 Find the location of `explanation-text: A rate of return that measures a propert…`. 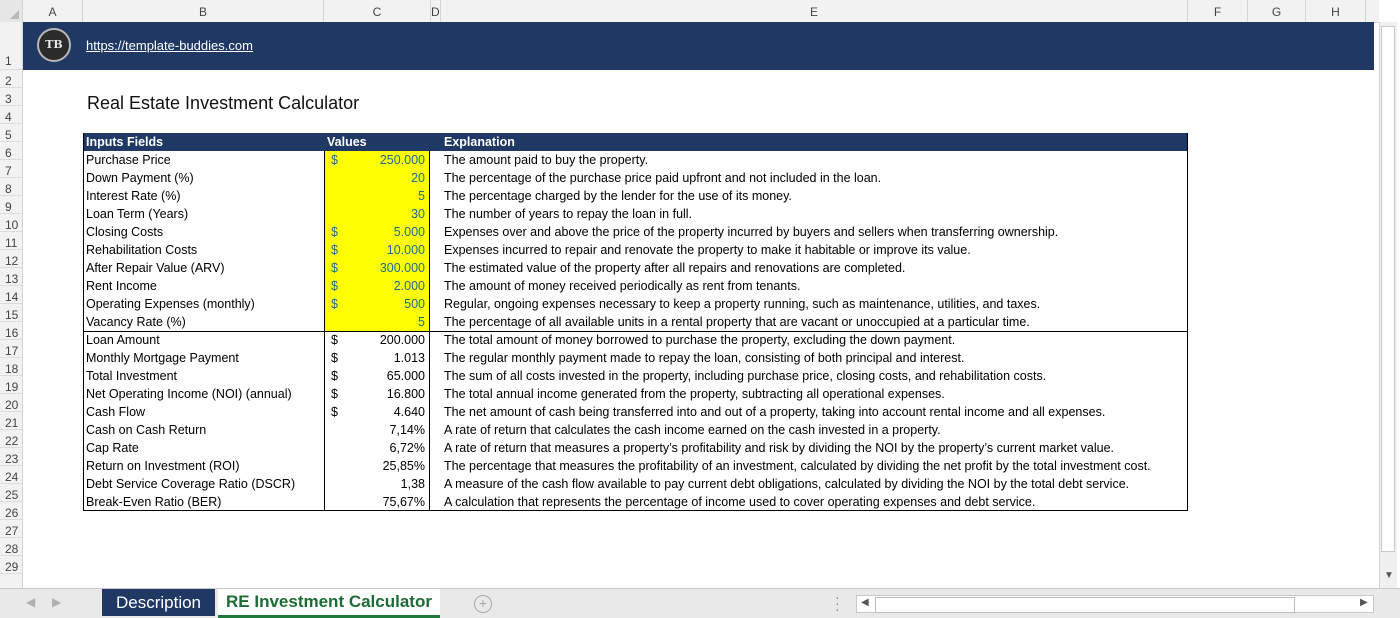

explanation-text: A rate of return that measures a propert… is located at coordinates (779, 448).